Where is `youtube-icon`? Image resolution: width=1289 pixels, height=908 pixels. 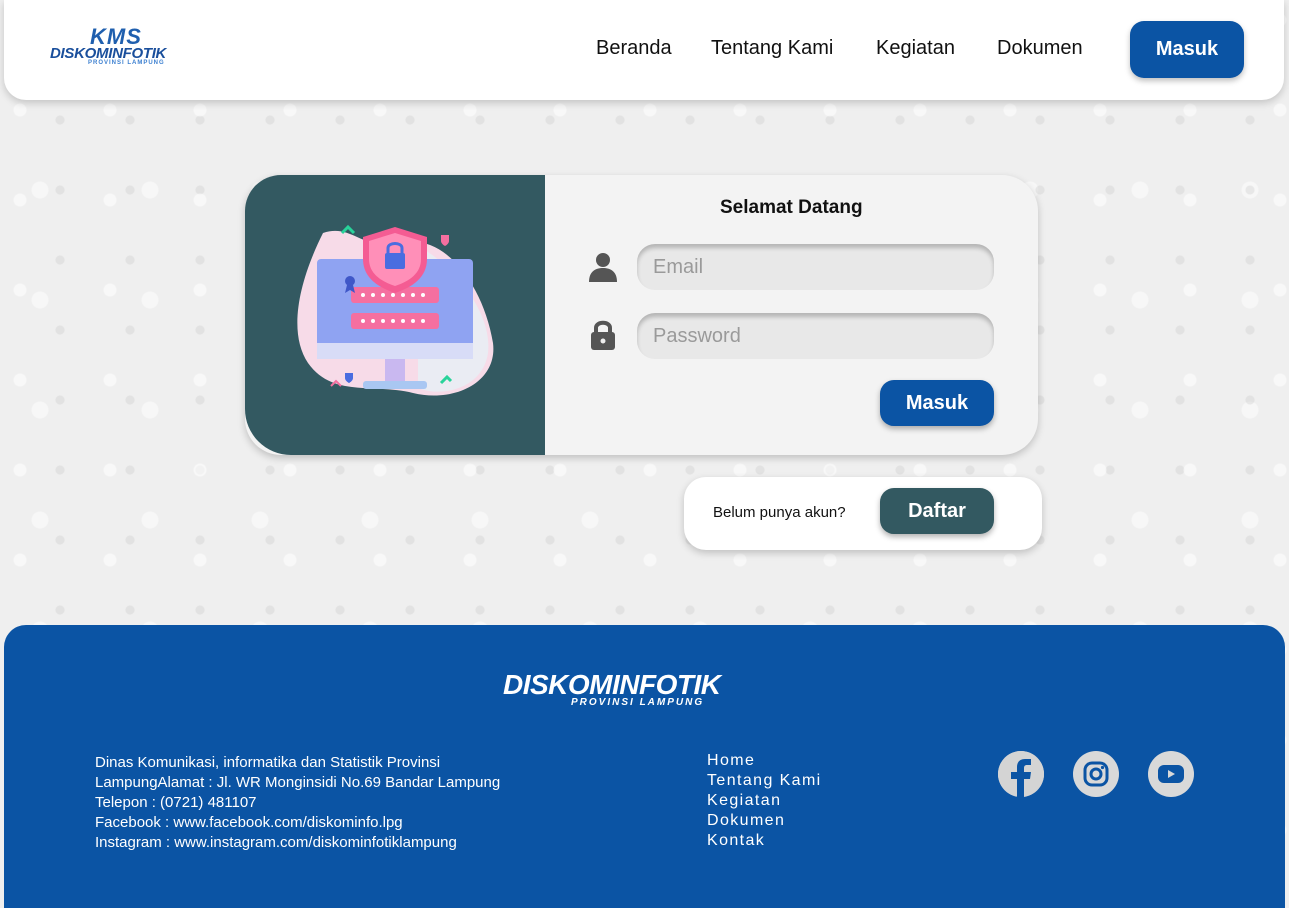 youtube-icon is located at coordinates (1171, 774).